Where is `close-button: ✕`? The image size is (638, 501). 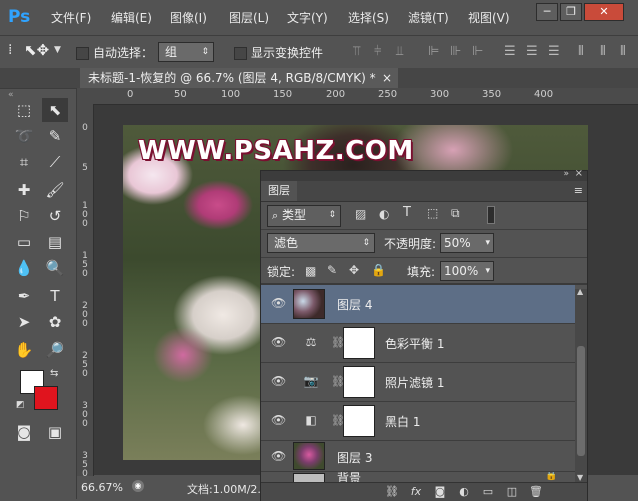
close-button: ✕ is located at coordinates (604, 12).